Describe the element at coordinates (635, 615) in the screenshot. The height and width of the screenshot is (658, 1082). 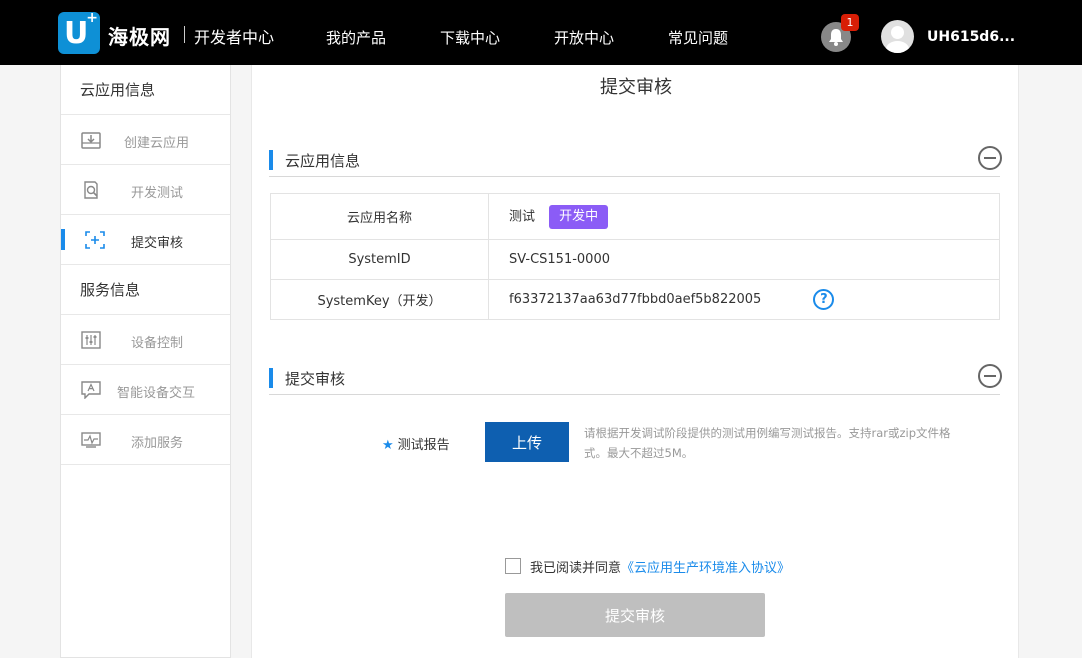
I see `submit-review-button: 提交审核` at that location.